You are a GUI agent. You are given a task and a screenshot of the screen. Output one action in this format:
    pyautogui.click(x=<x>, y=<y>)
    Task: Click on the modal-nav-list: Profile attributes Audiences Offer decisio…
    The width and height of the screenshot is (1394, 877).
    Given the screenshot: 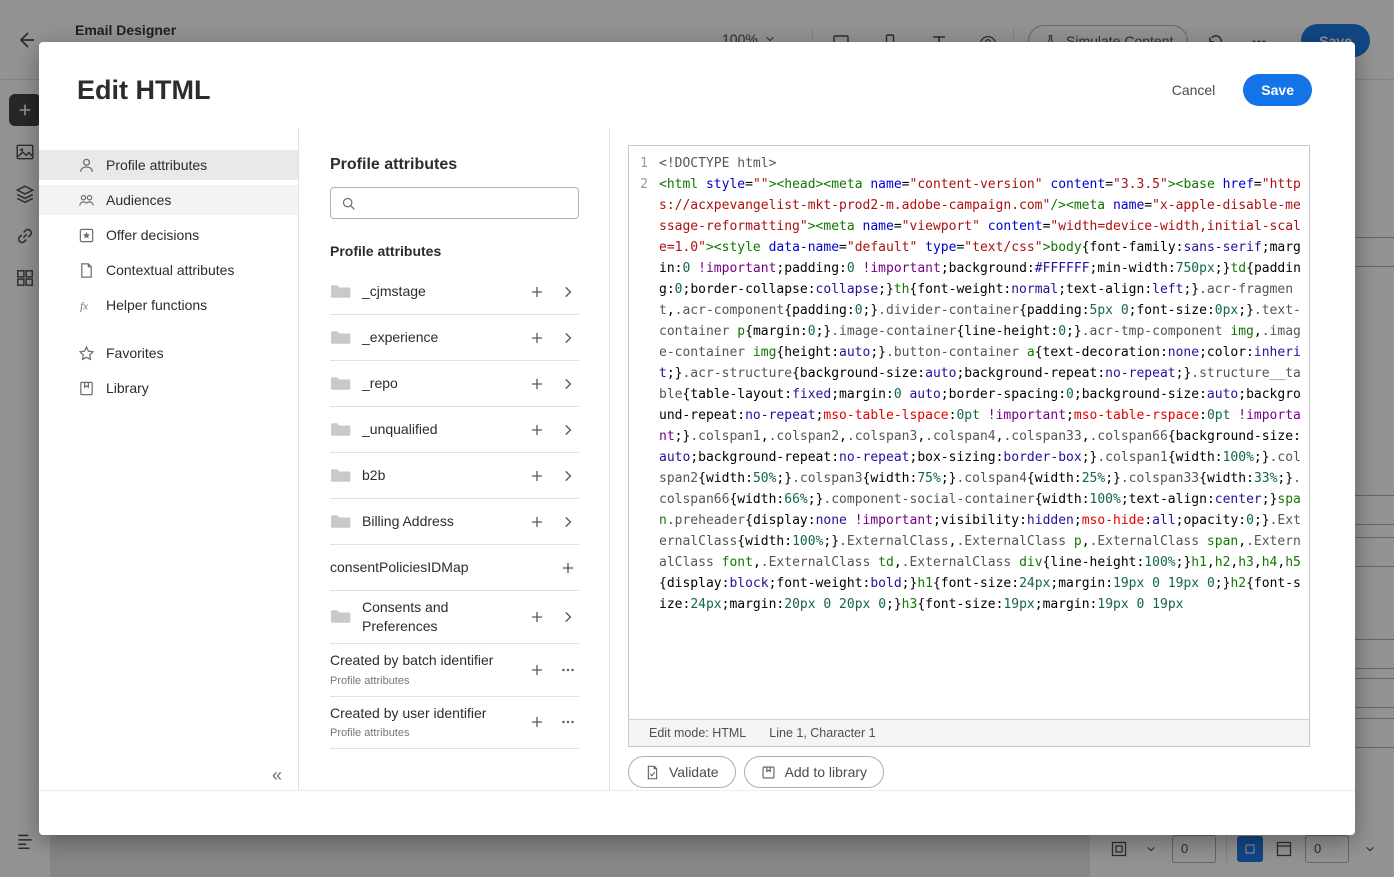 What is the action you would take?
    pyautogui.click(x=168, y=235)
    